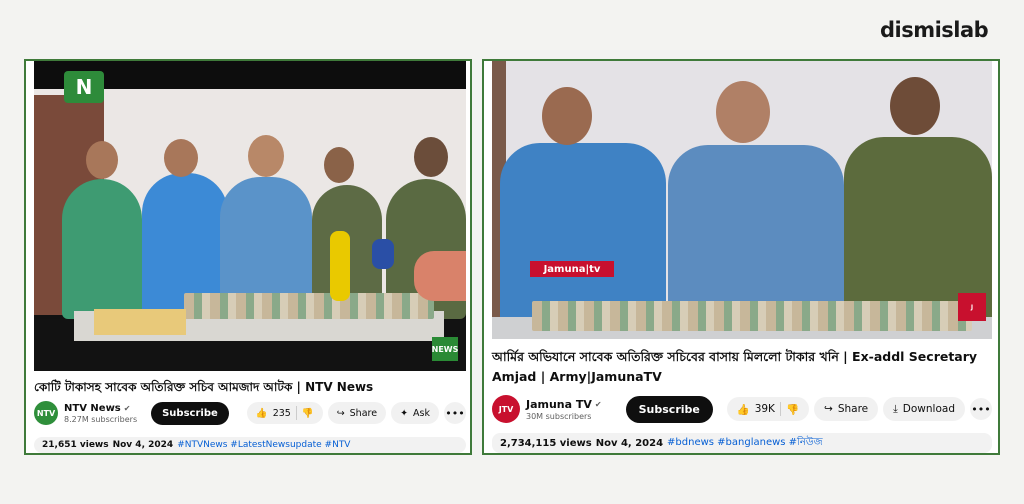 The height and width of the screenshot is (504, 1024). Describe the element at coordinates (84, 87) in the screenshot. I see `ntv-watermark-logo: N` at that location.